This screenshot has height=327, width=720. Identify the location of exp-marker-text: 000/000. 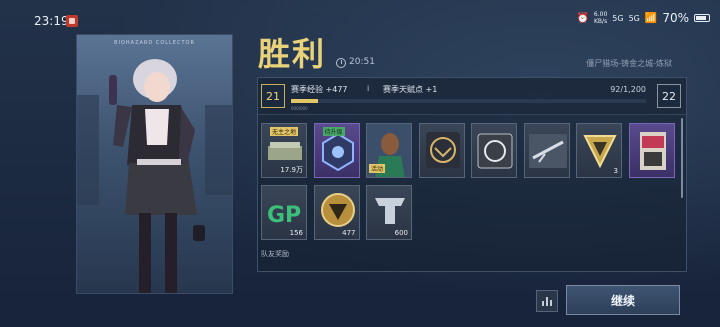
(299, 108).